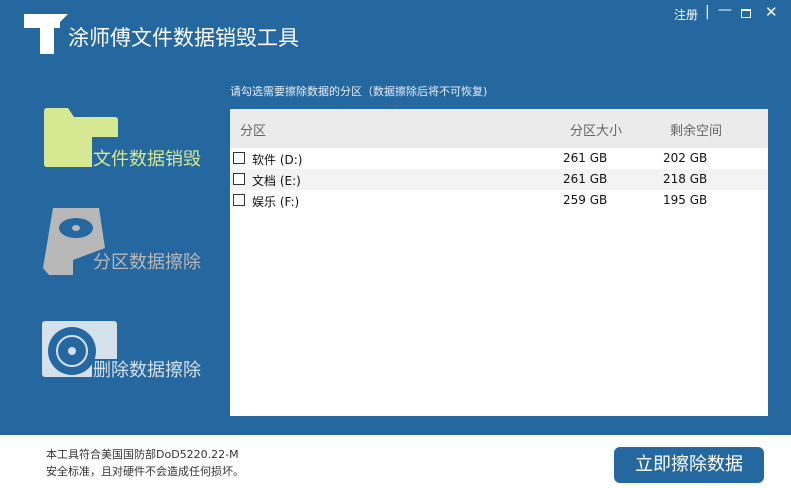 Image resolution: width=791 pixels, height=488 pixels. I want to click on sidebar-label: 删除数据擦除, so click(147, 370).